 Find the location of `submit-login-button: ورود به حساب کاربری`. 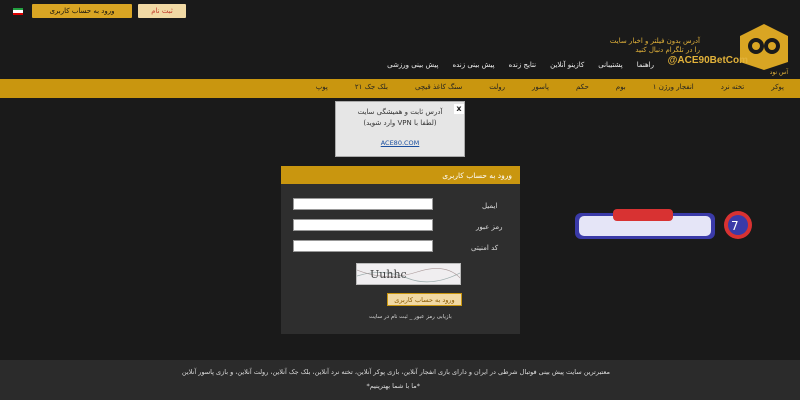

submit-login-button: ورود به حساب کاربری is located at coordinates (424, 299).